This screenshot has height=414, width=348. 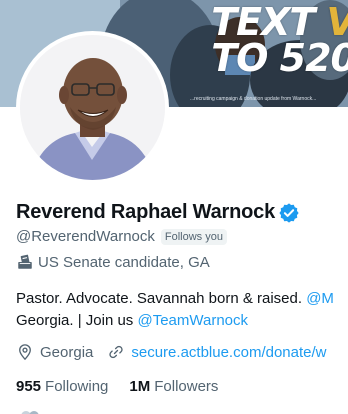 I want to click on link-icon, so click(x=116, y=352).